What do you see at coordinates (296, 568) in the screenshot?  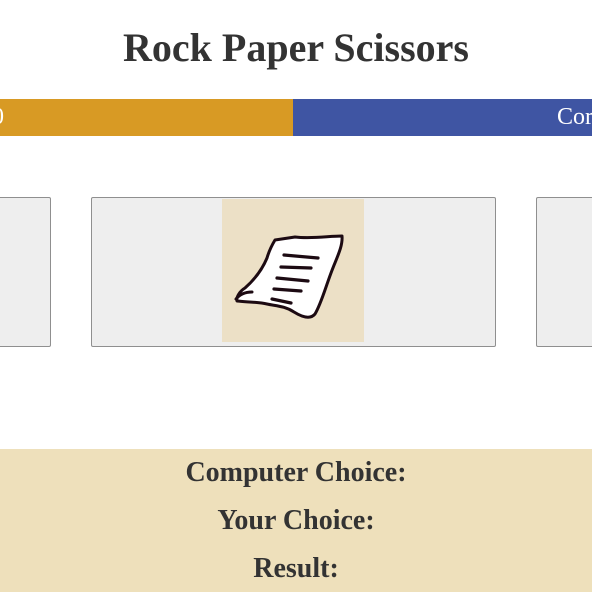 I see `result-label: Result:` at bounding box center [296, 568].